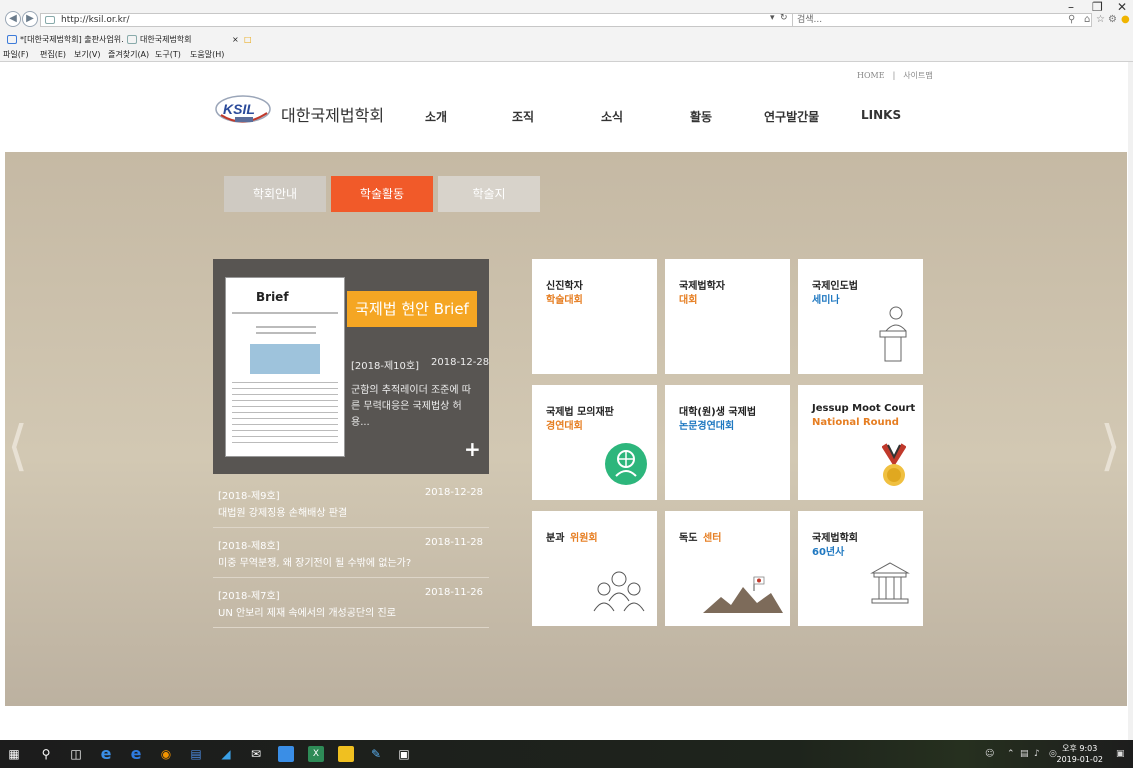 This screenshot has width=1133, height=768. I want to click on menu-edit: 편집(E), so click(53, 54).